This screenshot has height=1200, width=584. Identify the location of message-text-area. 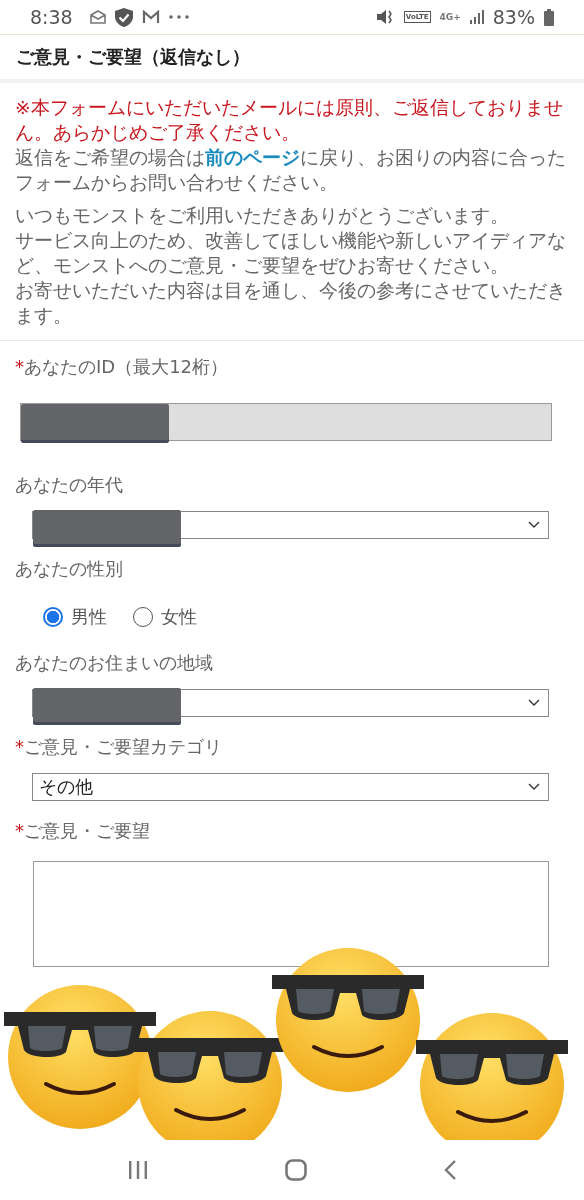
(291, 914).